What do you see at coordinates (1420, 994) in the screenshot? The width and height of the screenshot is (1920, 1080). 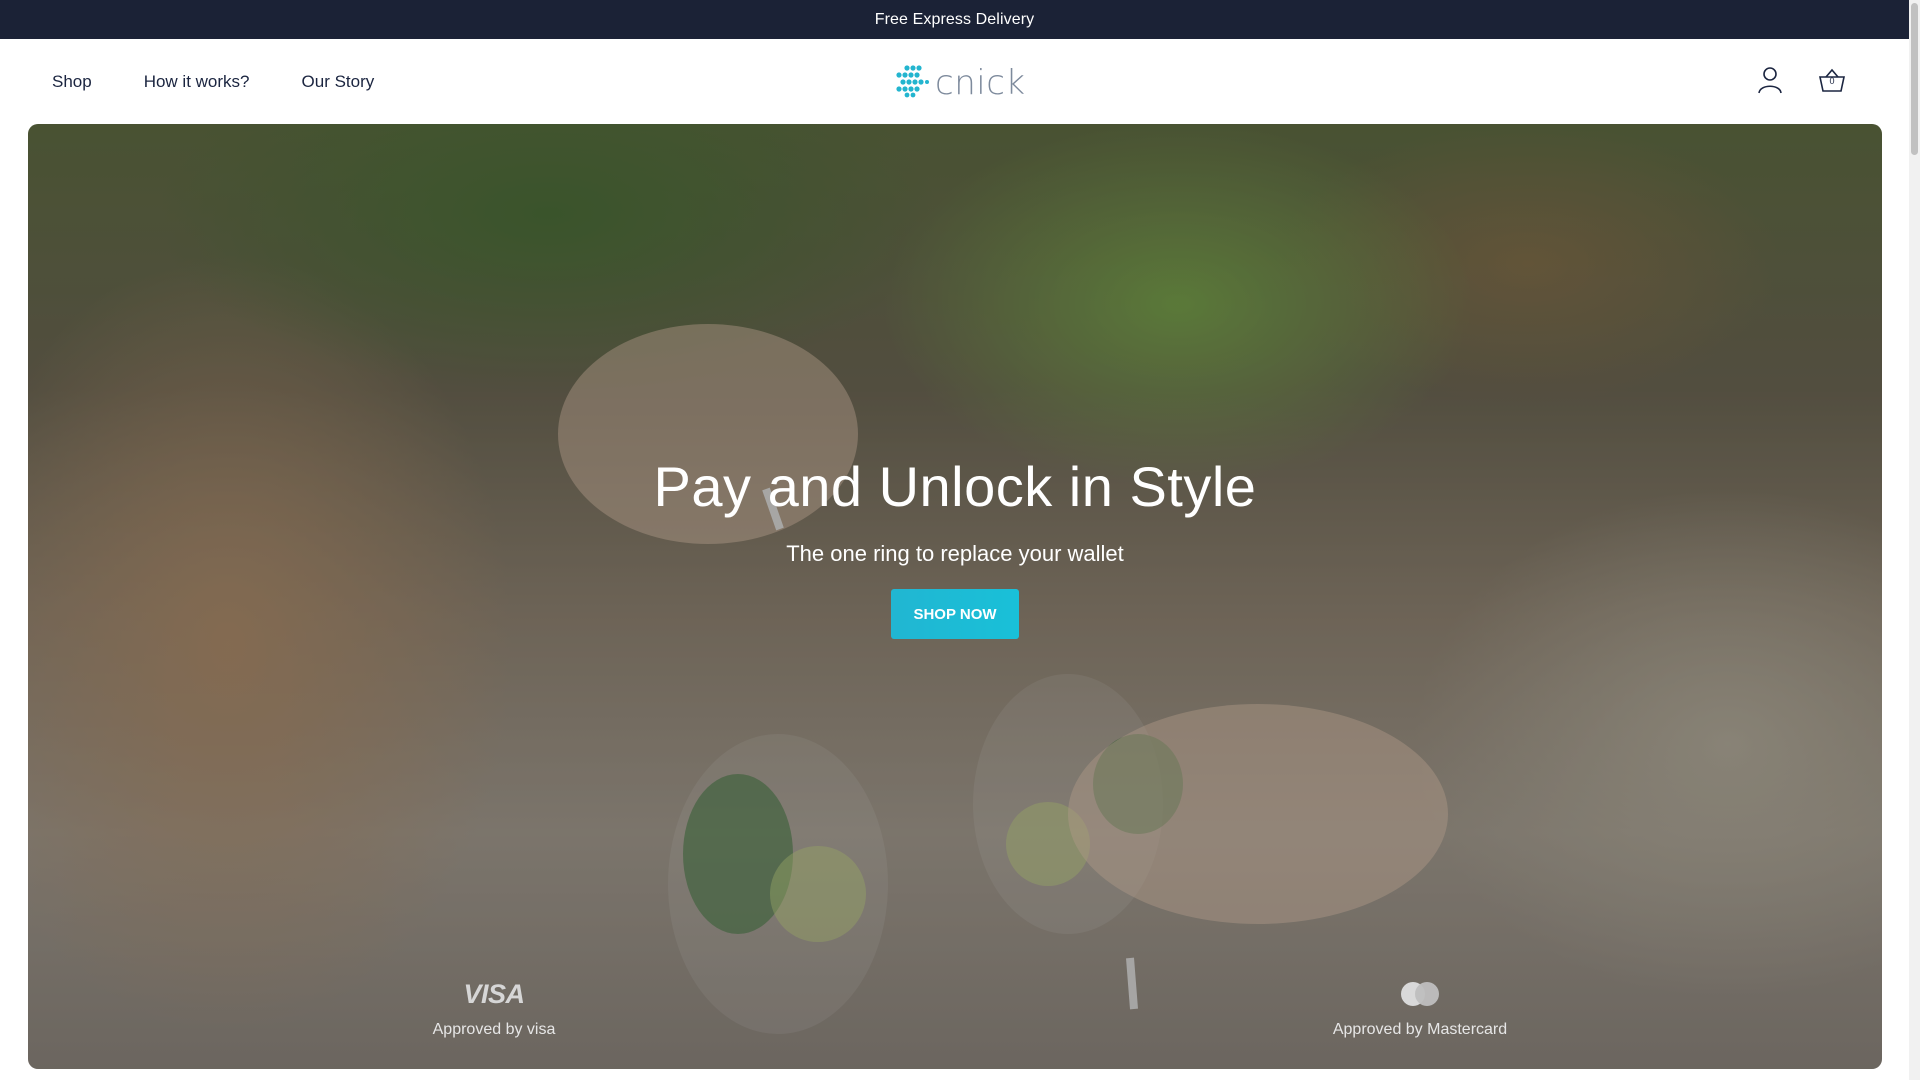 I see `mastercard-icon` at bounding box center [1420, 994].